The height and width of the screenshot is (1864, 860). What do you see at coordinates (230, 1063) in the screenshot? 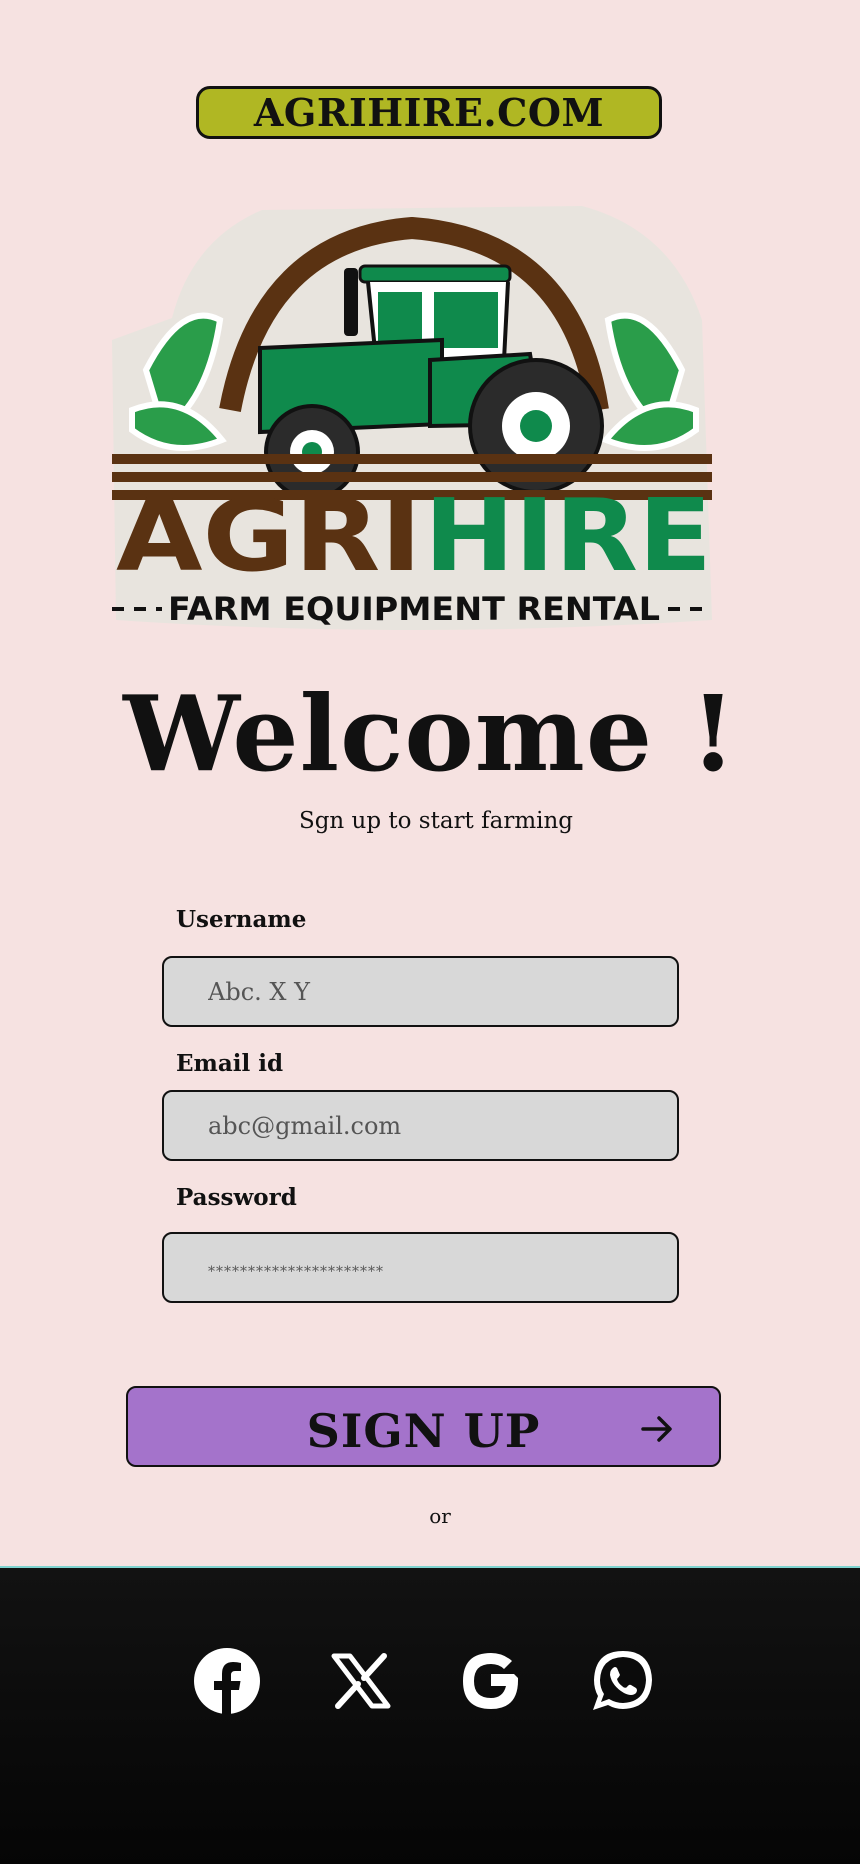
I see `email-label: Email id` at bounding box center [230, 1063].